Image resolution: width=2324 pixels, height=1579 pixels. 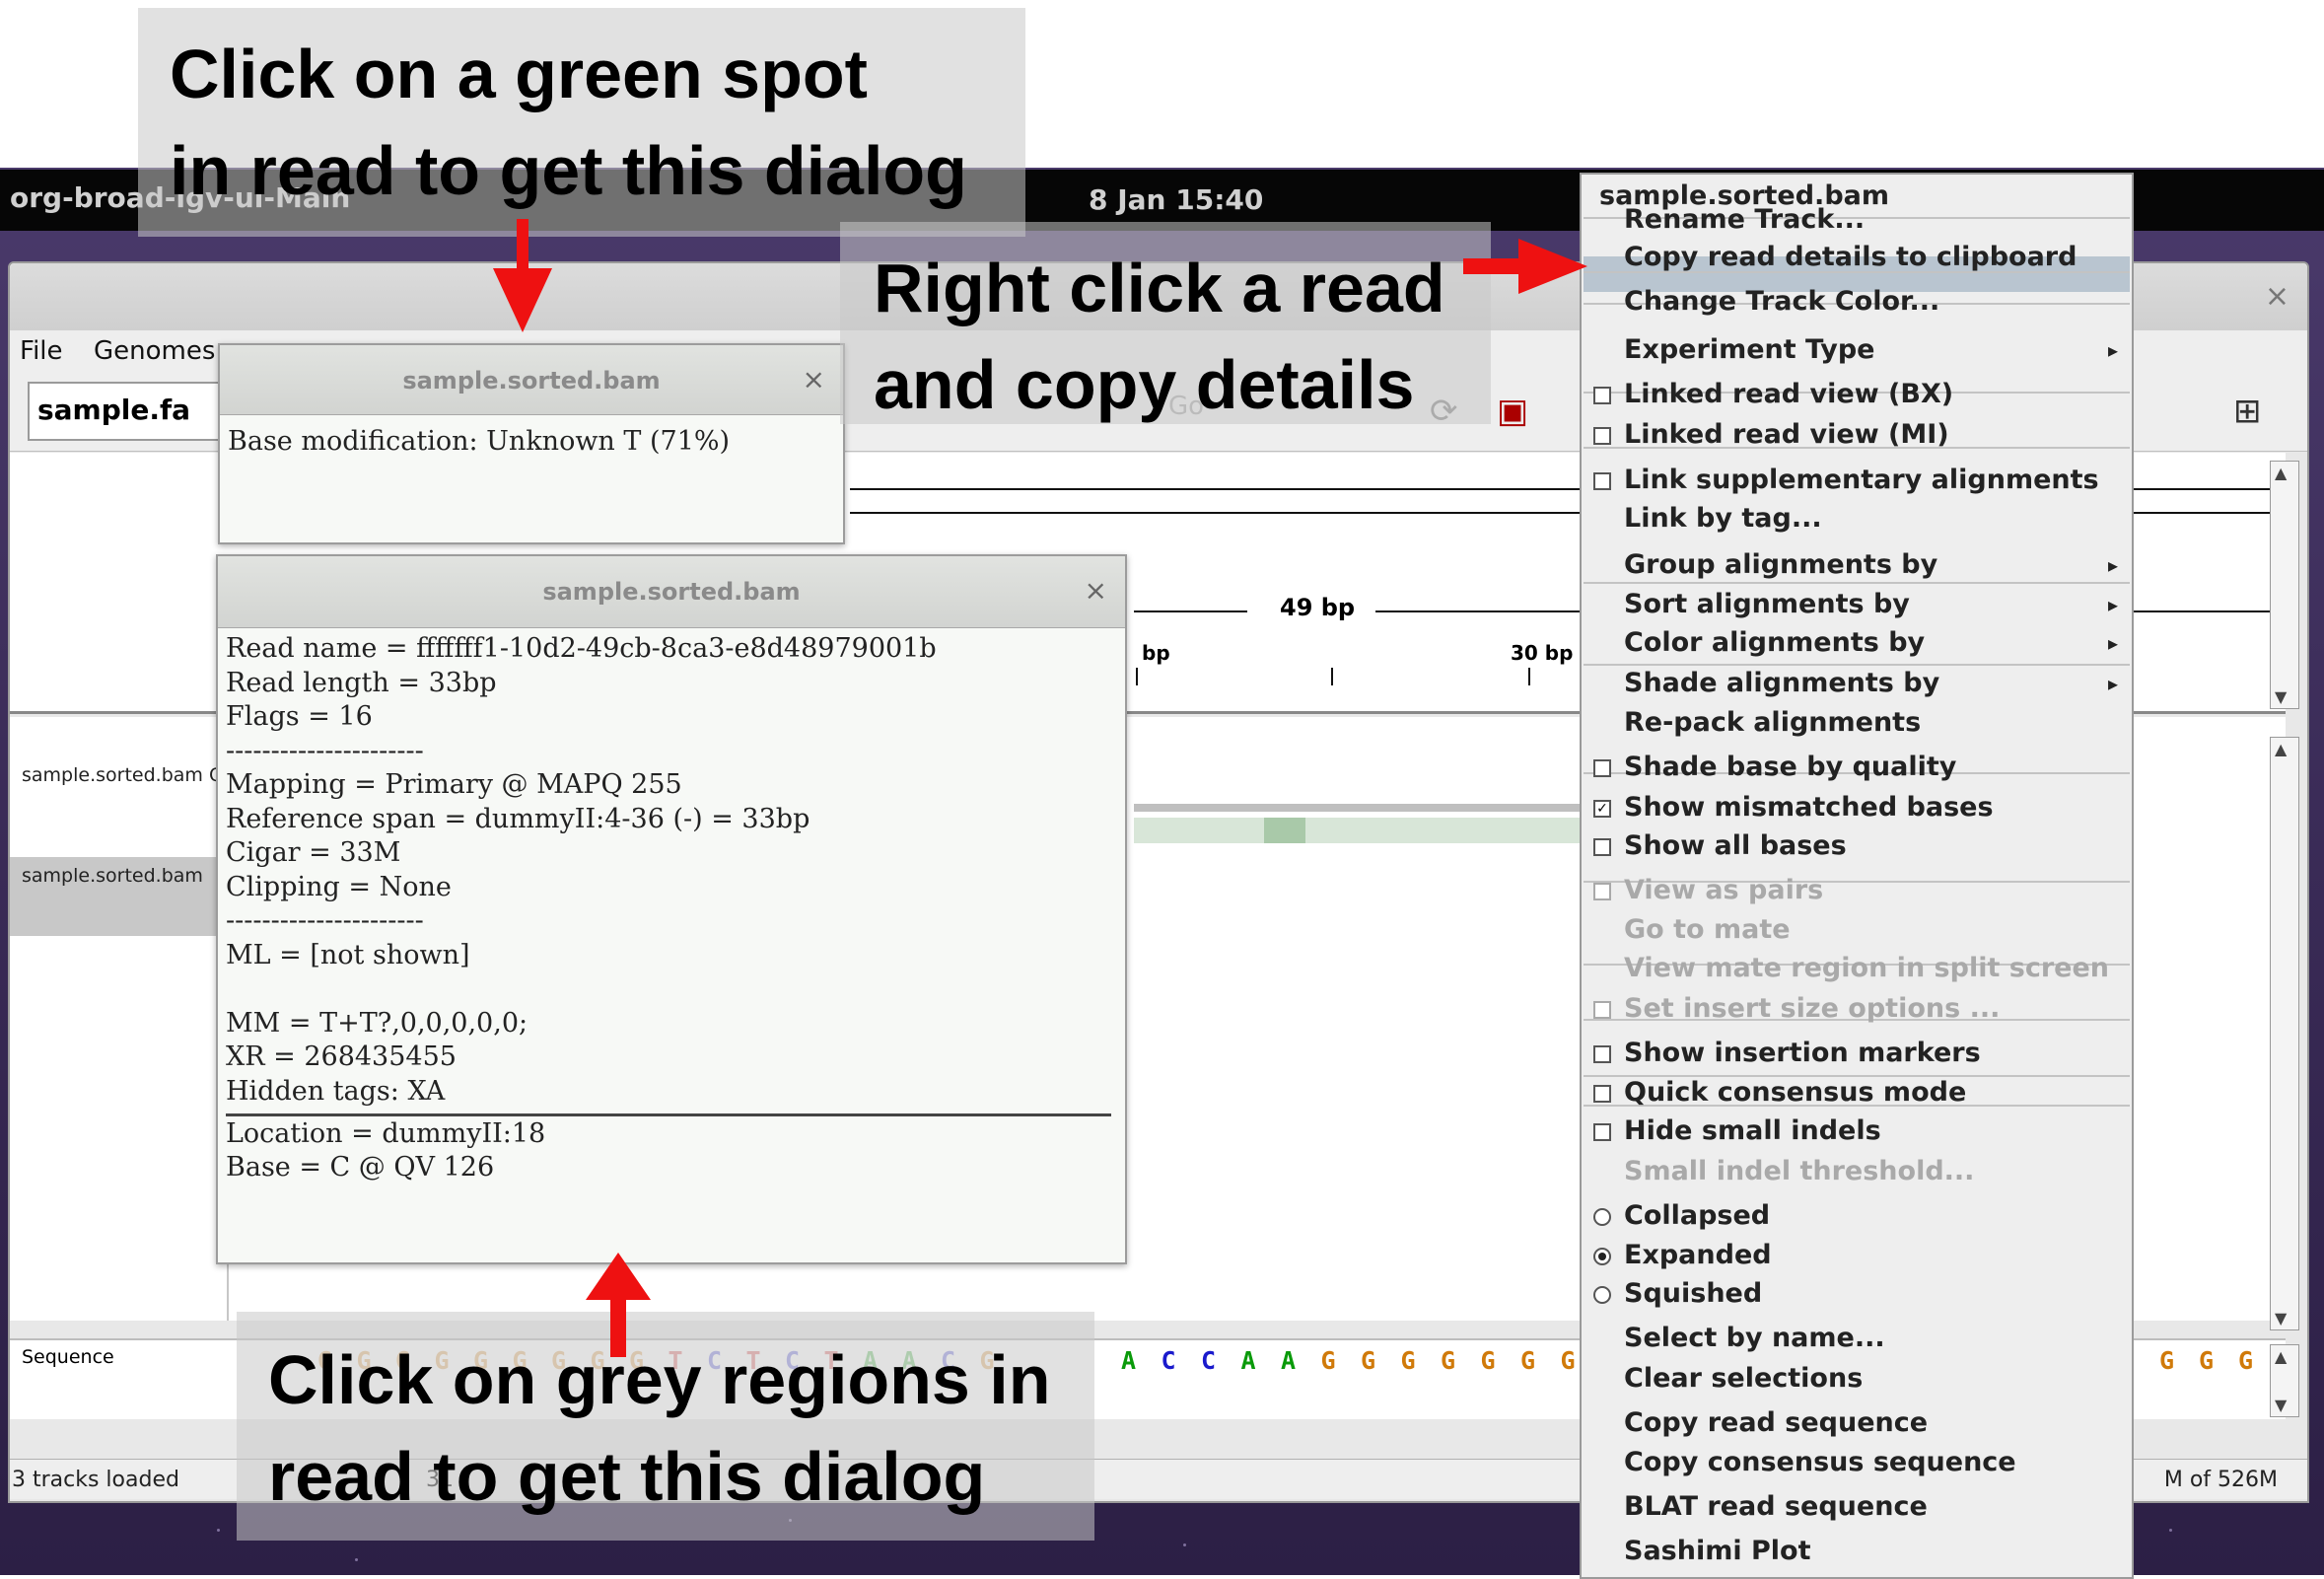 I want to click on sequence-scrollbar: ▲ ▼, so click(x=2284, y=1380).